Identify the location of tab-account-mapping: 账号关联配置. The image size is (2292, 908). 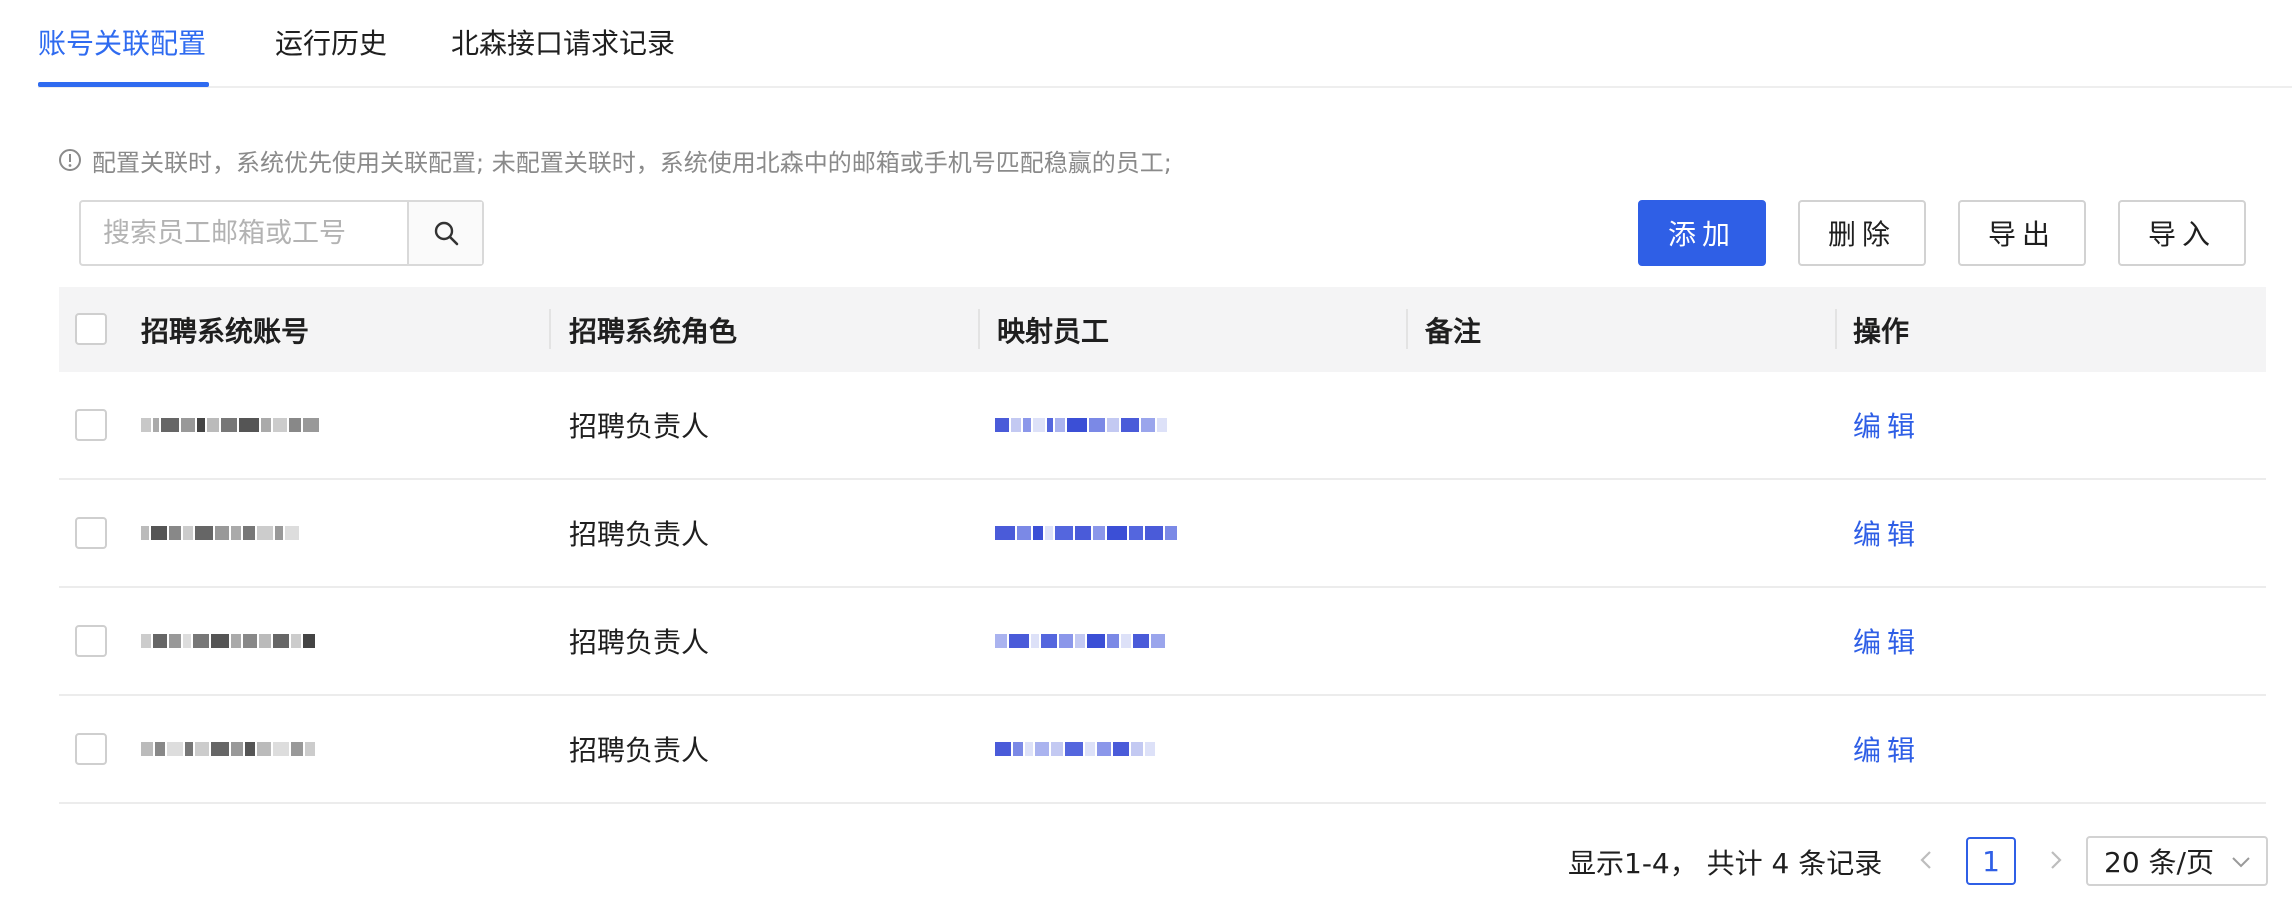
(122, 42).